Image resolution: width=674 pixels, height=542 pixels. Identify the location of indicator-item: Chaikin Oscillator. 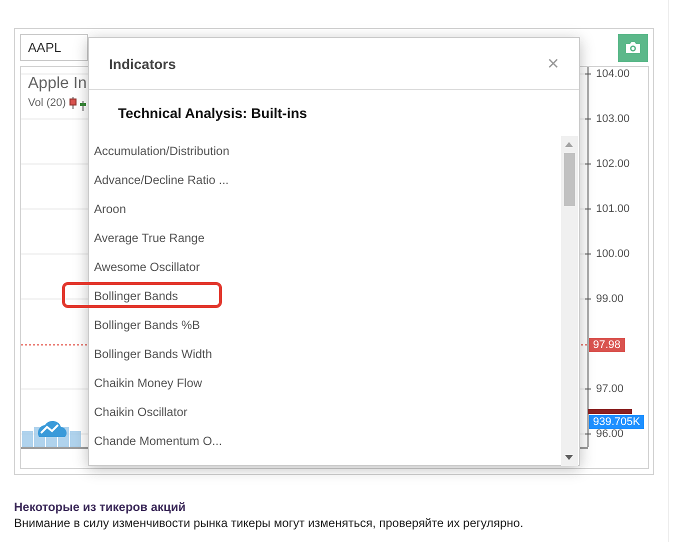
(325, 411).